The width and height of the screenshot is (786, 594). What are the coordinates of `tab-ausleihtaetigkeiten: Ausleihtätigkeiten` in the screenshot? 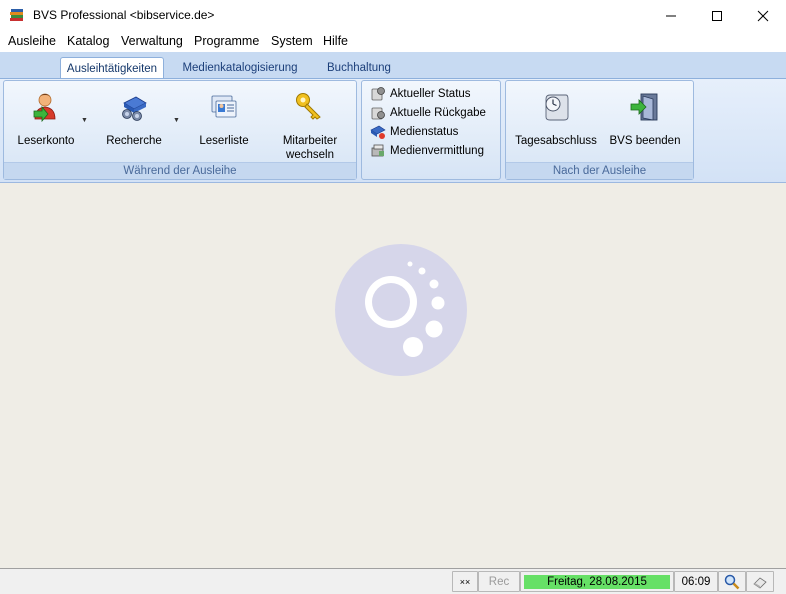 It's located at (112, 68).